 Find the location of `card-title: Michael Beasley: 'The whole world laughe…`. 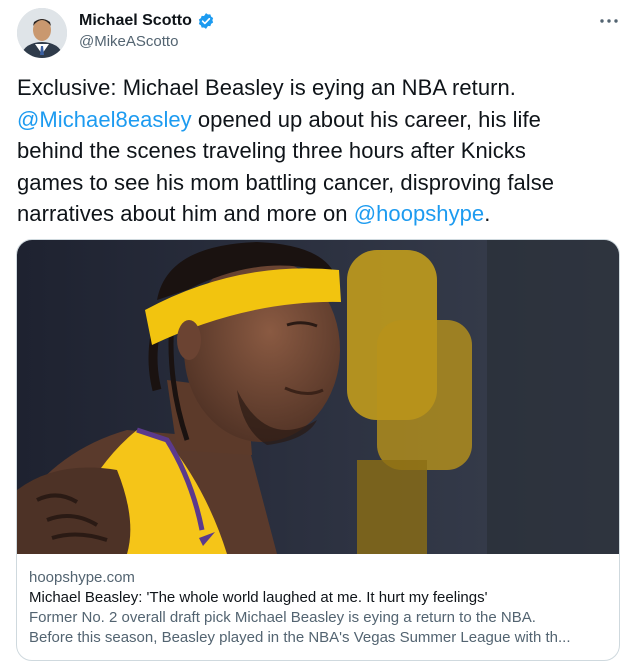

card-title: Michael Beasley: 'The whole world laughe… is located at coordinates (258, 597).